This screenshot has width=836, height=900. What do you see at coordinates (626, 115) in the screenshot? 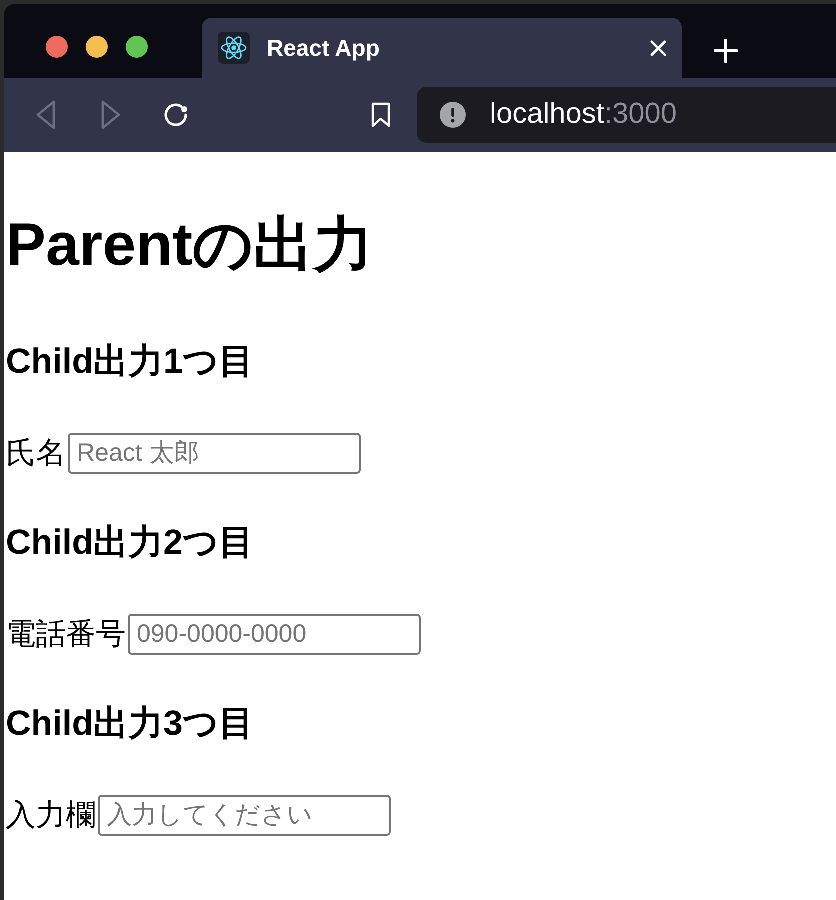
I see `address-field: localhost:3000` at bounding box center [626, 115].